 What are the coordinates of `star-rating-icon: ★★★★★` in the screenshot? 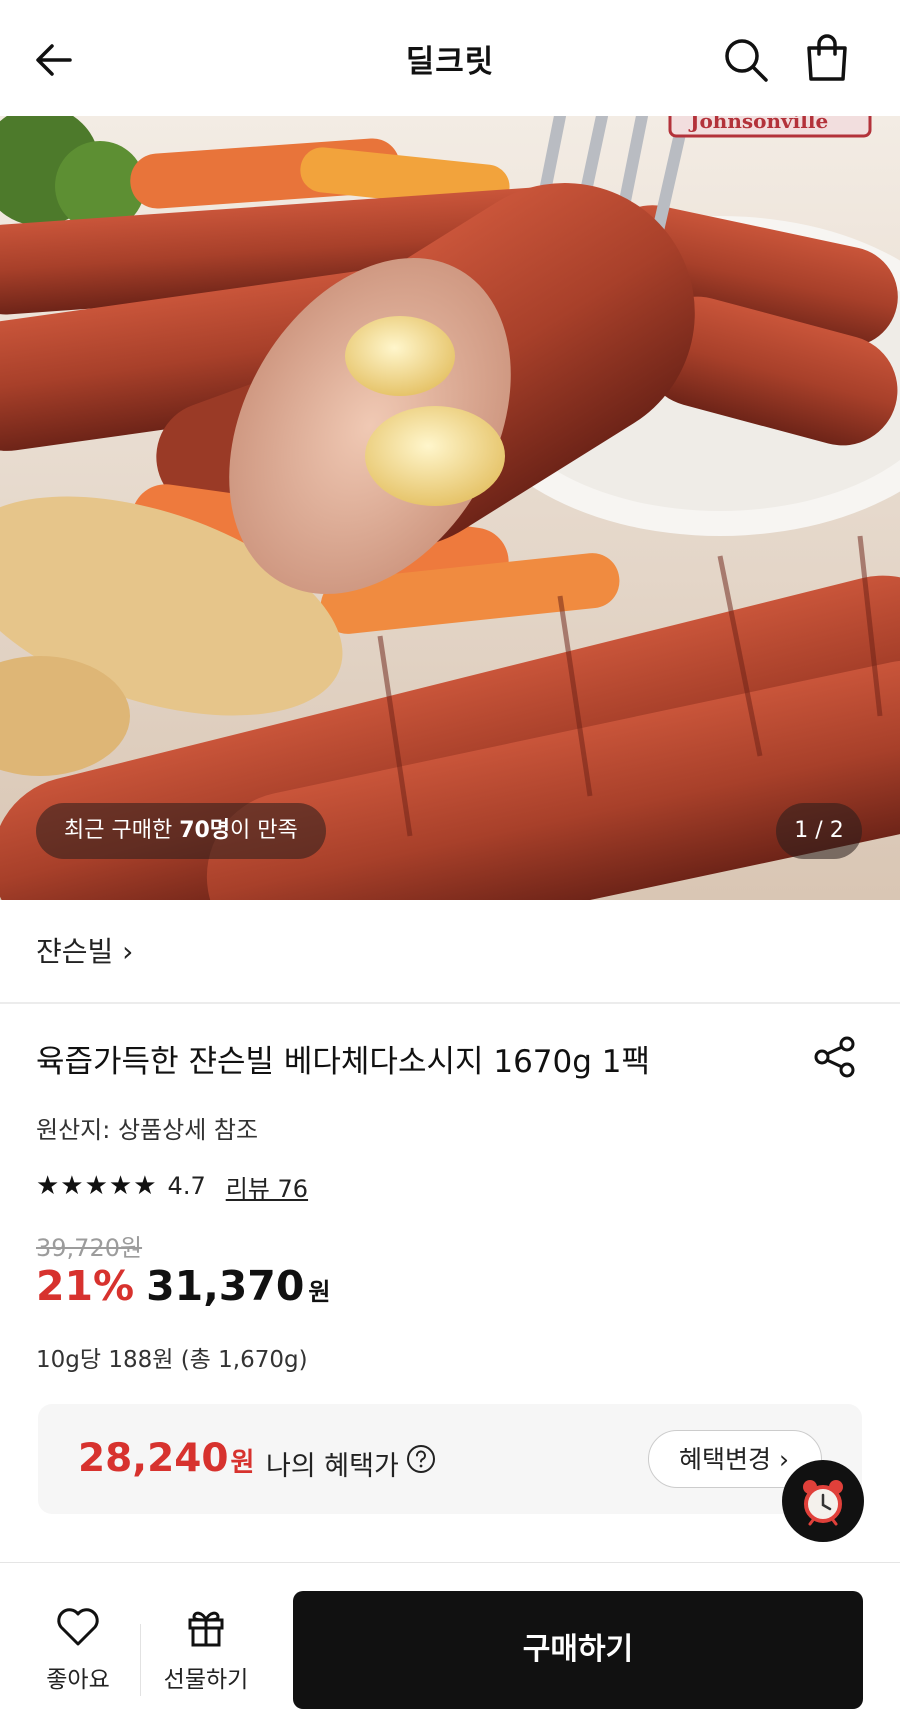 It's located at (97, 1186).